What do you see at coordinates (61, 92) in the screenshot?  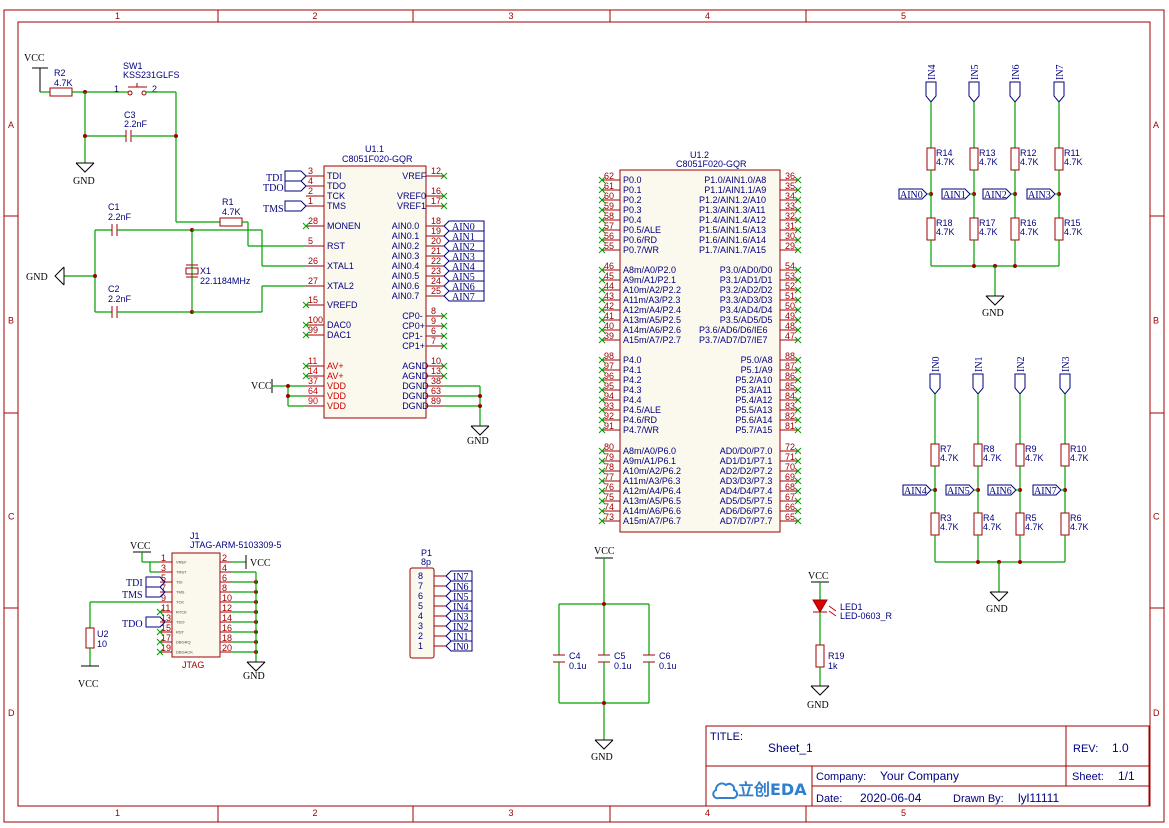 I see `r2-body` at bounding box center [61, 92].